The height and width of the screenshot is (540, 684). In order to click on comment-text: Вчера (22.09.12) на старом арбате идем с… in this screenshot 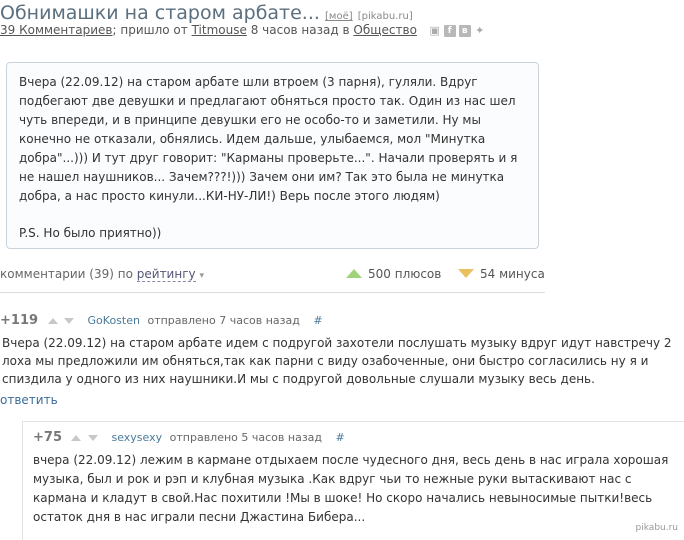, I will do `click(337, 361)`.